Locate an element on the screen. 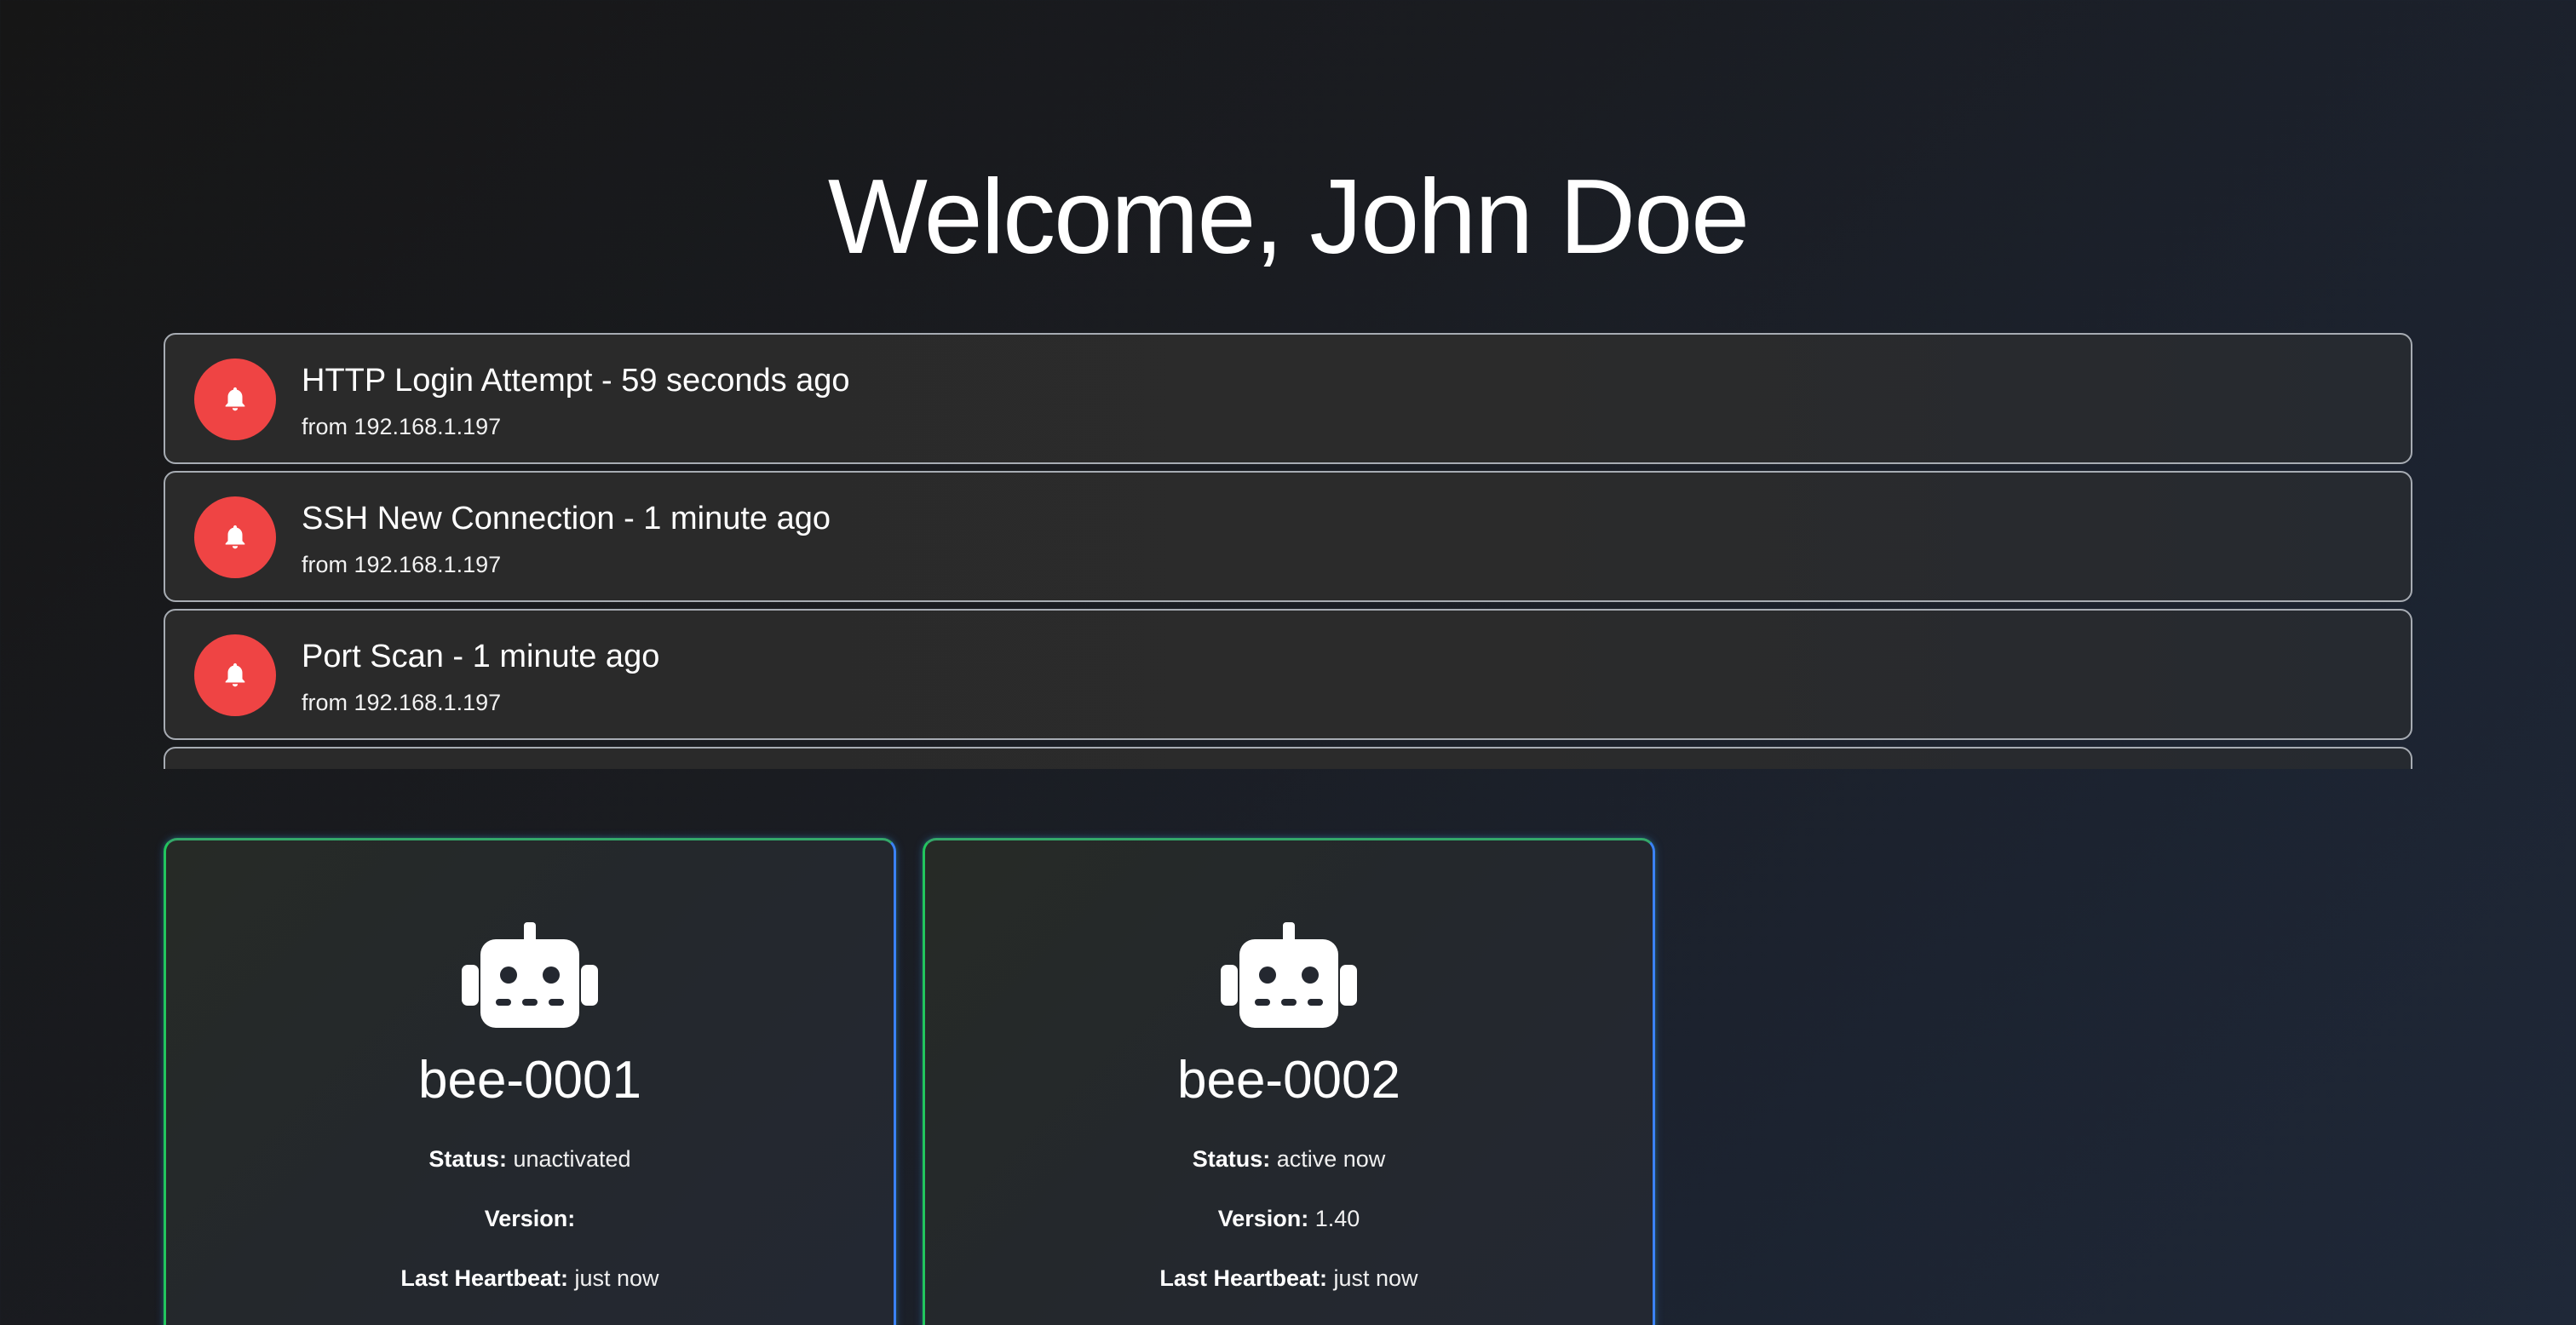 This screenshot has height=1325, width=2576. status-value: unactivated is located at coordinates (572, 1159).